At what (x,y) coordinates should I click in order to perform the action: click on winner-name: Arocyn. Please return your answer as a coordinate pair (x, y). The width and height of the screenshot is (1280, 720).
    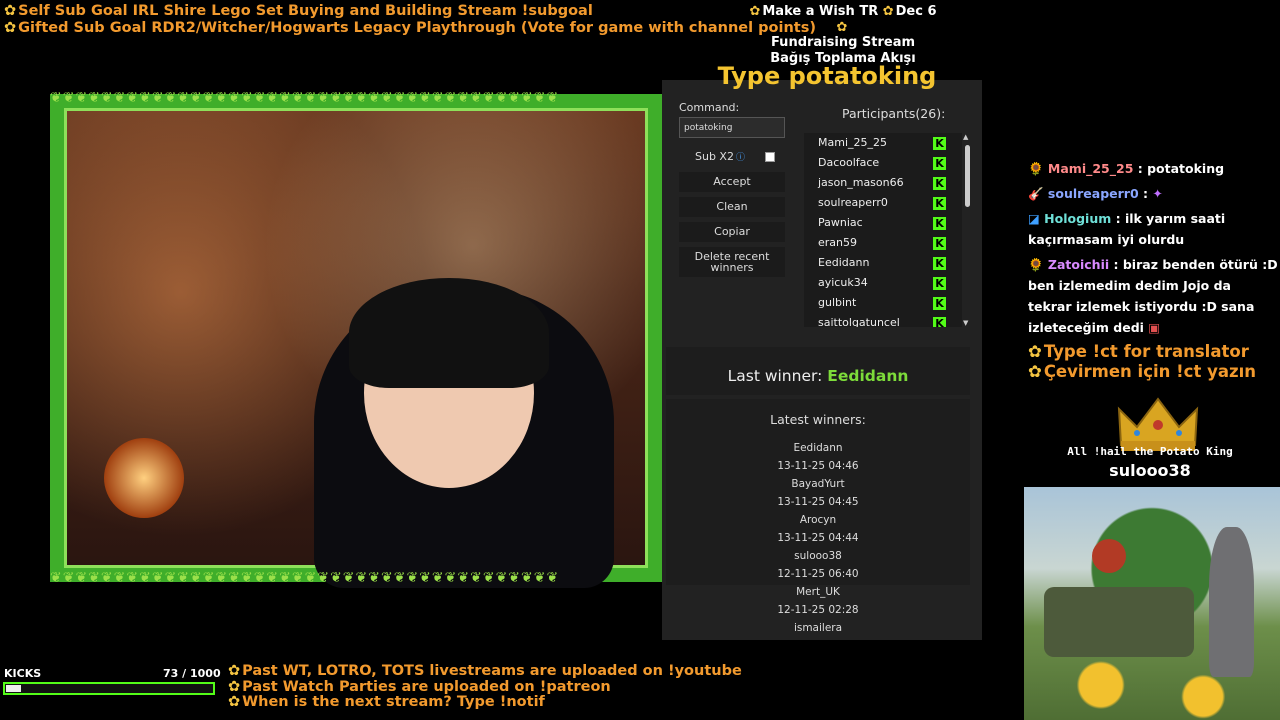
    Looking at the image, I should click on (818, 520).